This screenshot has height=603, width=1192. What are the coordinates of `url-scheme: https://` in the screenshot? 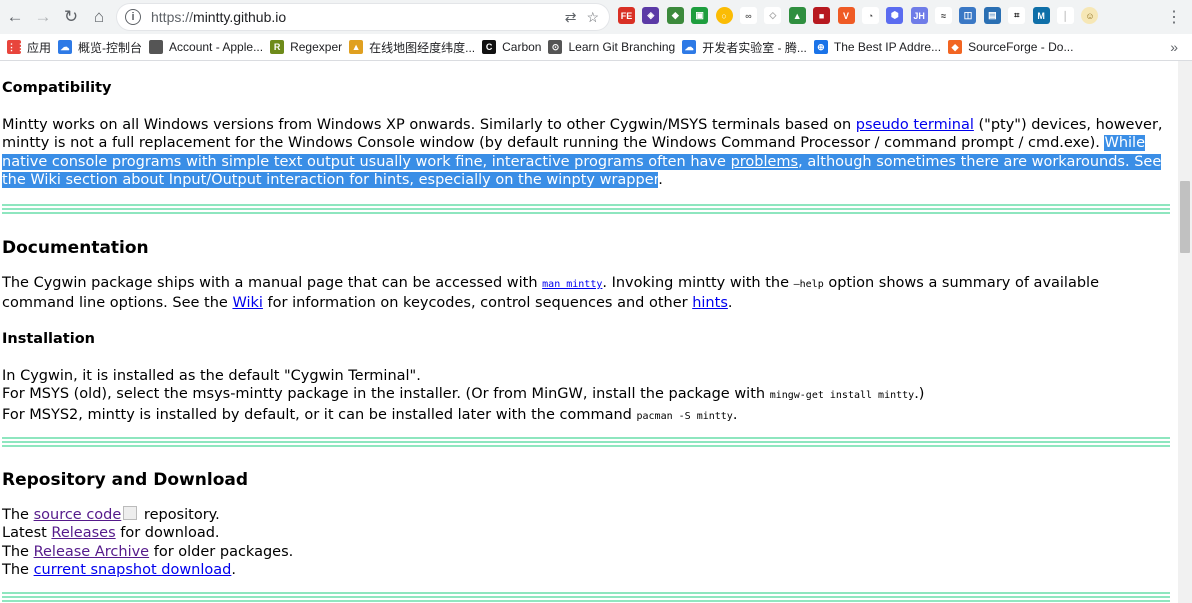 It's located at (172, 17).